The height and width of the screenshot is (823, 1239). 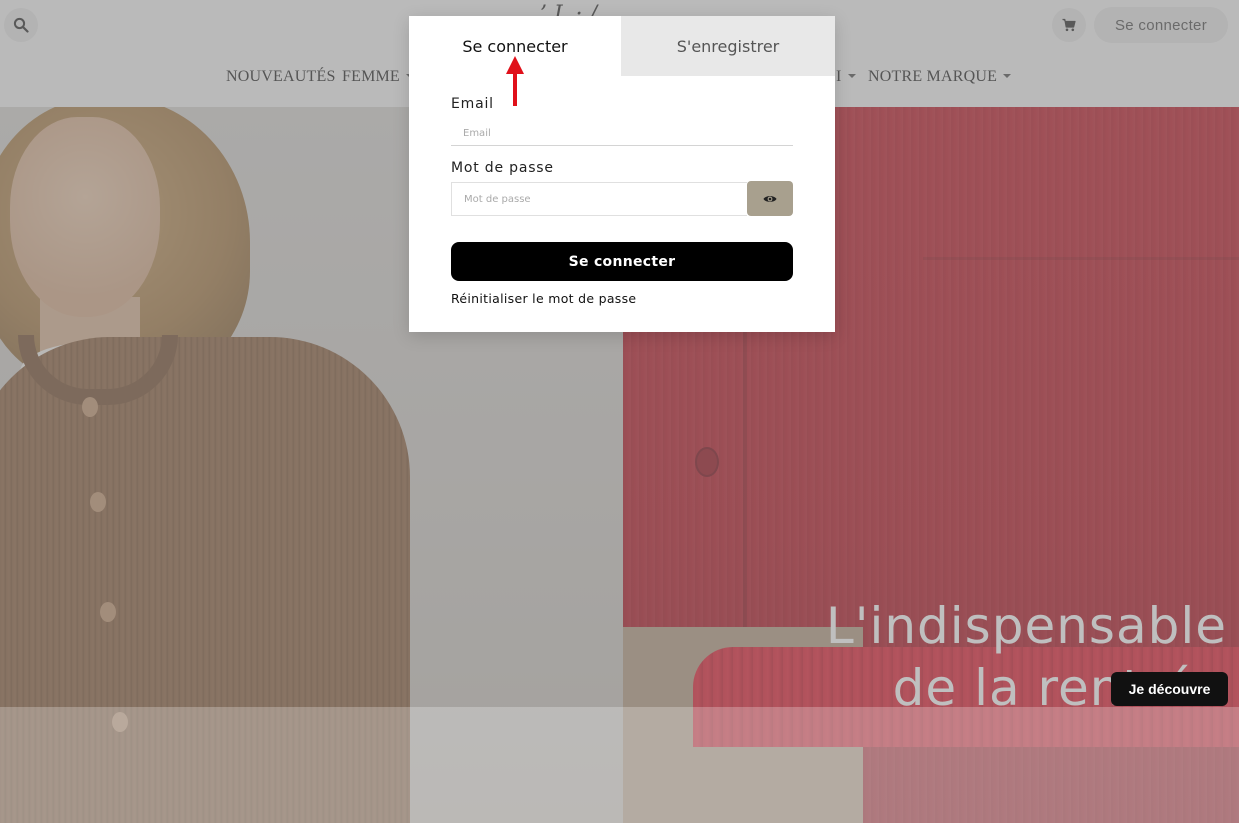 What do you see at coordinates (472, 104) in the screenshot?
I see `email-label: Email` at bounding box center [472, 104].